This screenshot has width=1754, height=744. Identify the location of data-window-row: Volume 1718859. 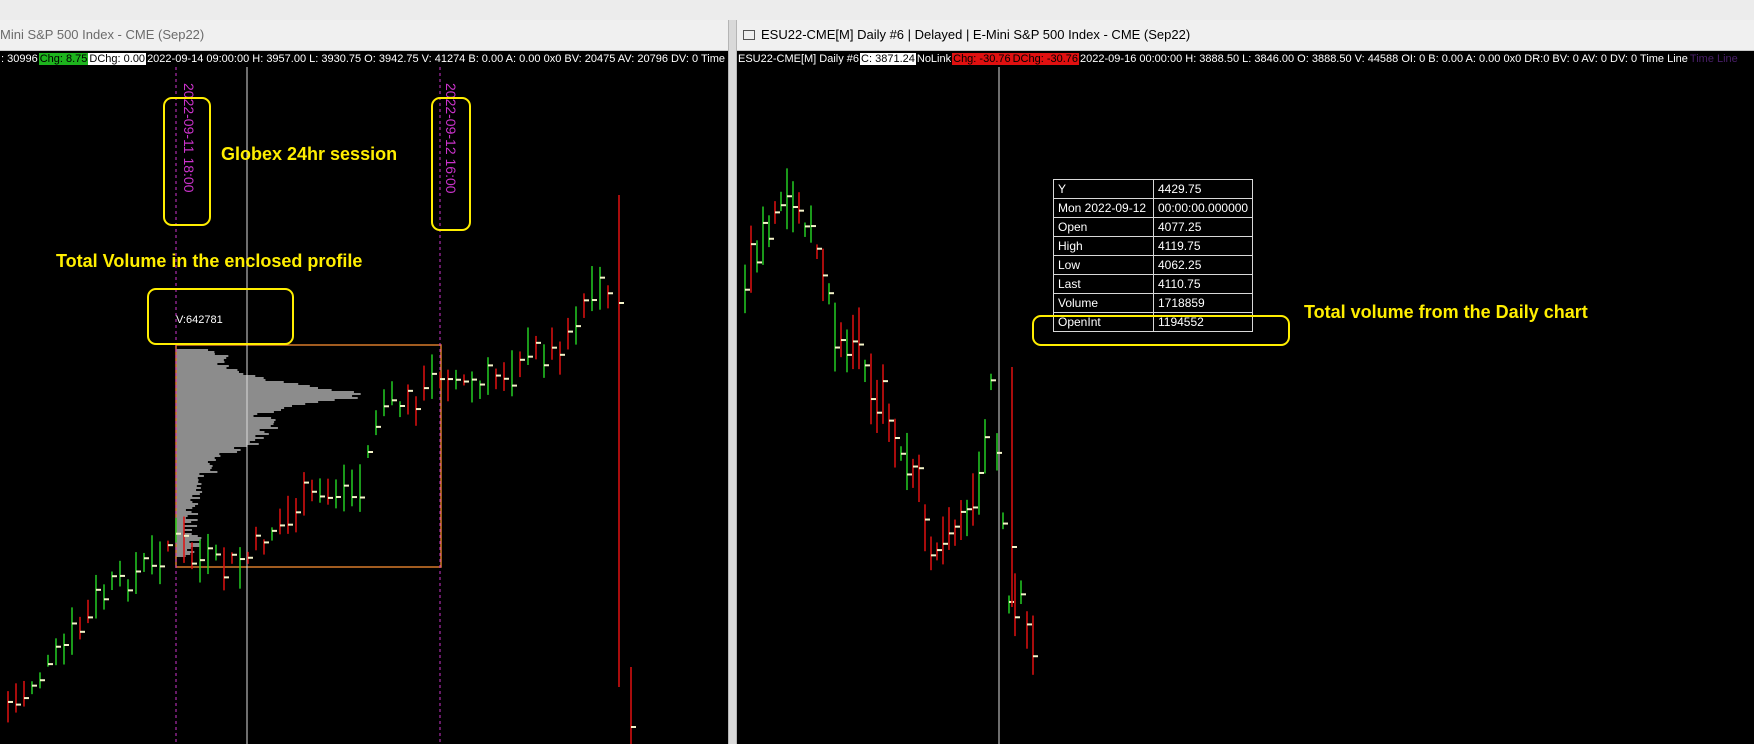
(1153, 303).